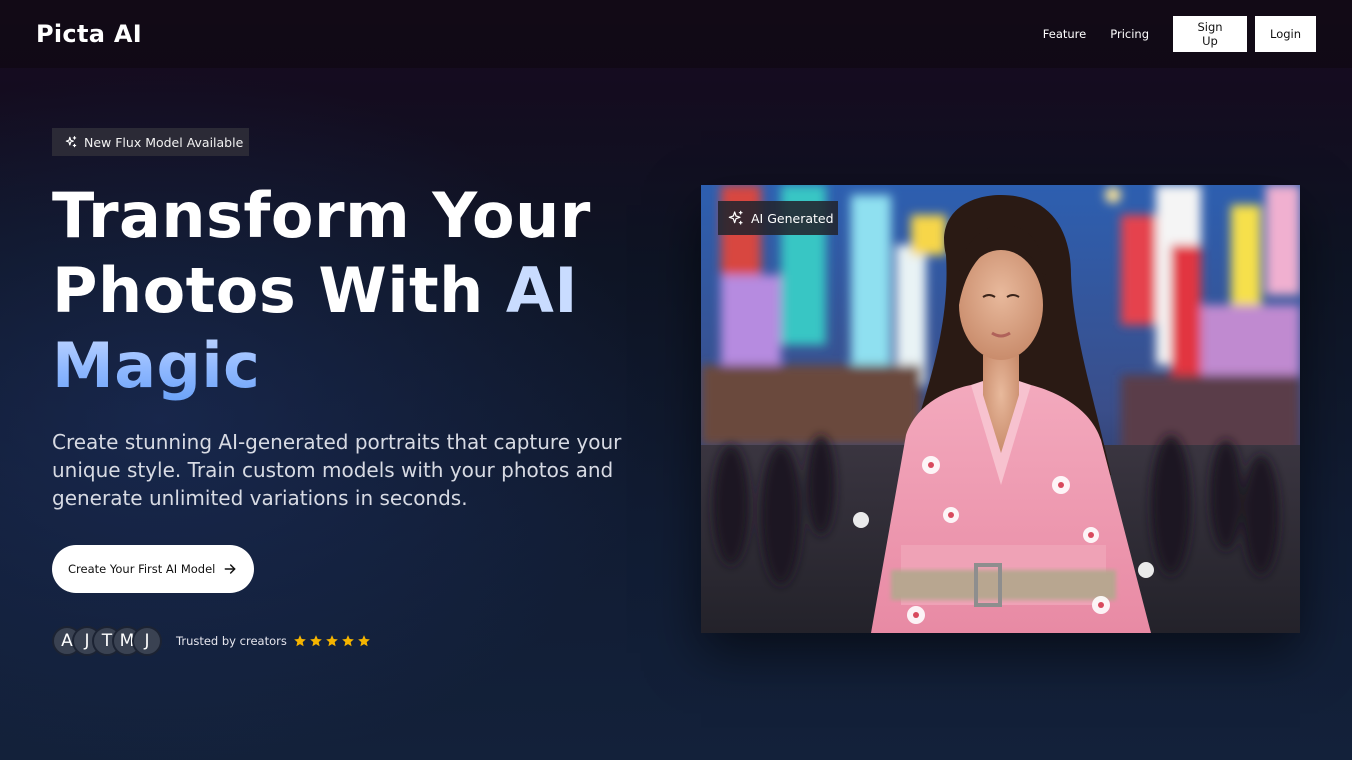 The width and height of the screenshot is (1352, 760). I want to click on new-model-badge: New Flux Model Available, so click(150, 142).